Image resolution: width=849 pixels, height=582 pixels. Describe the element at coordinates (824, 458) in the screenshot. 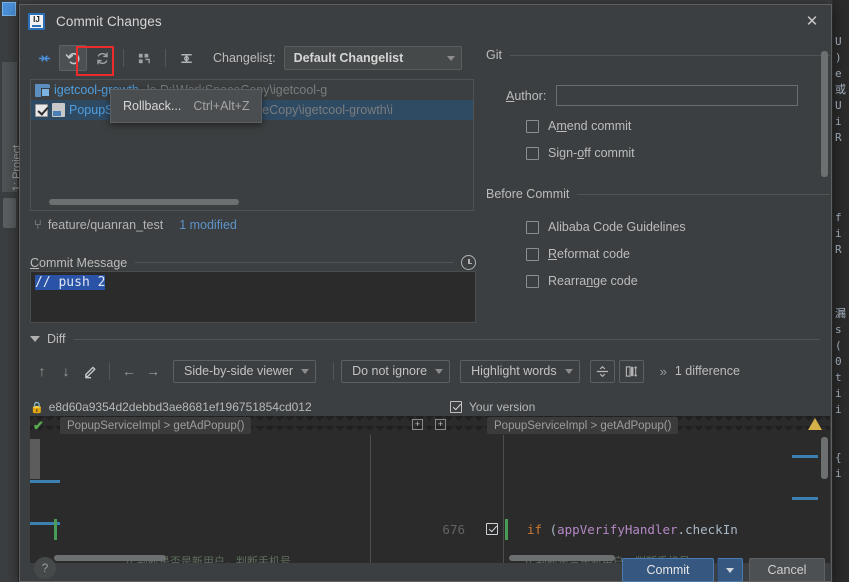

I see `right-vertical-scrollbar` at that location.